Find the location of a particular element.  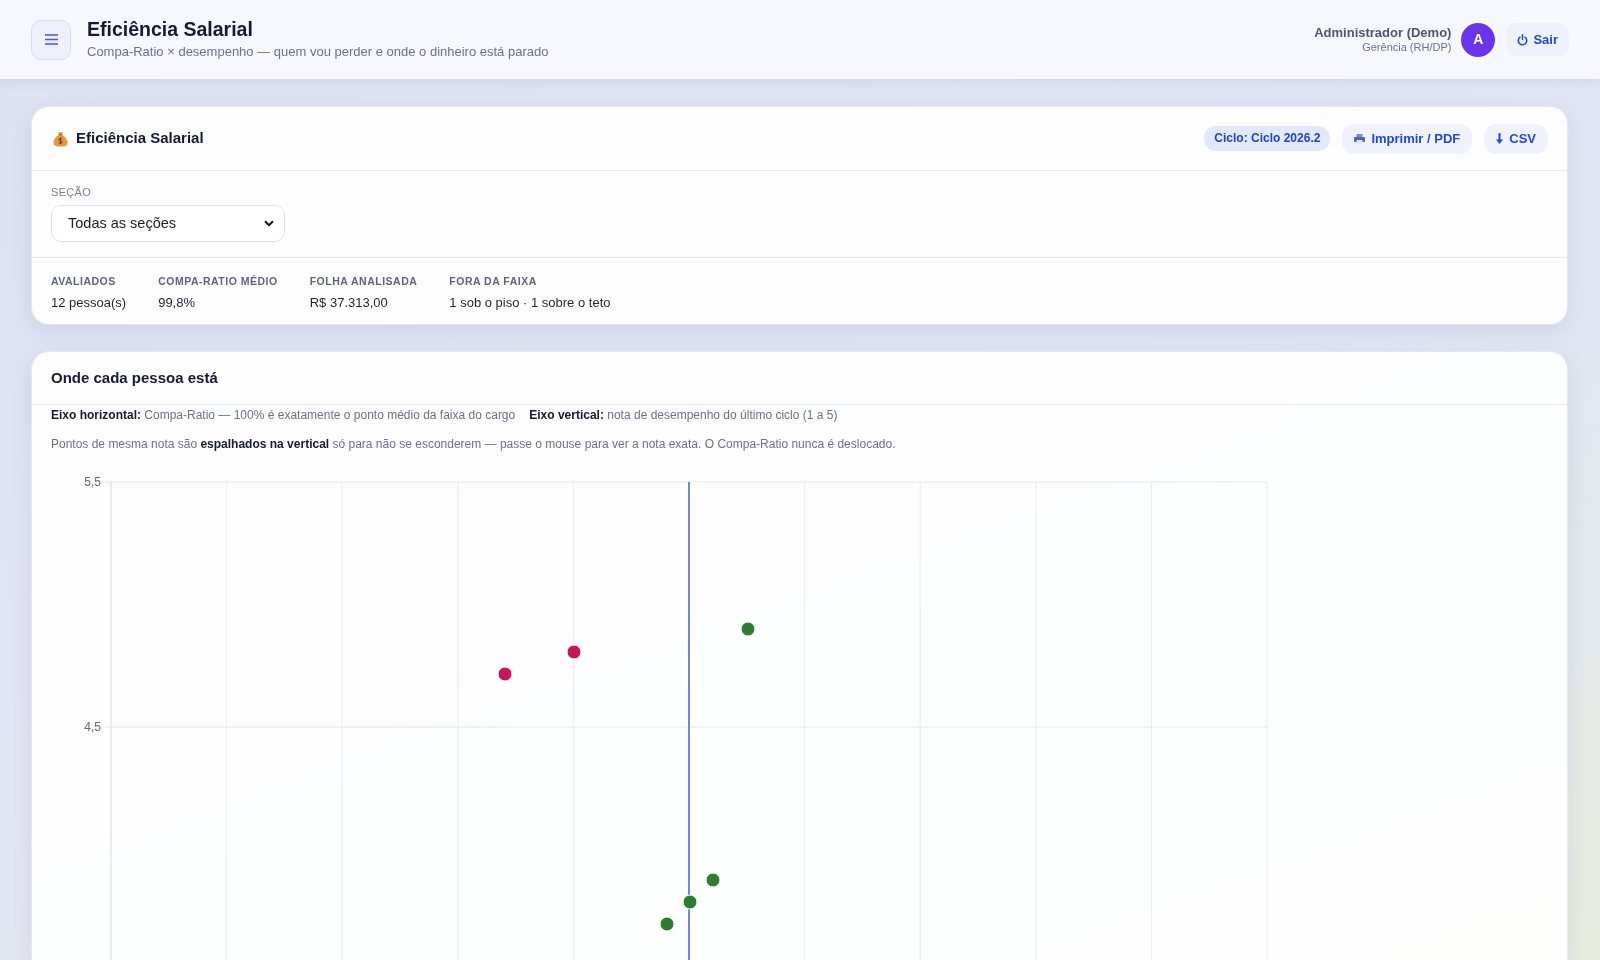

logout-button: Sair is located at coordinates (1537, 39).